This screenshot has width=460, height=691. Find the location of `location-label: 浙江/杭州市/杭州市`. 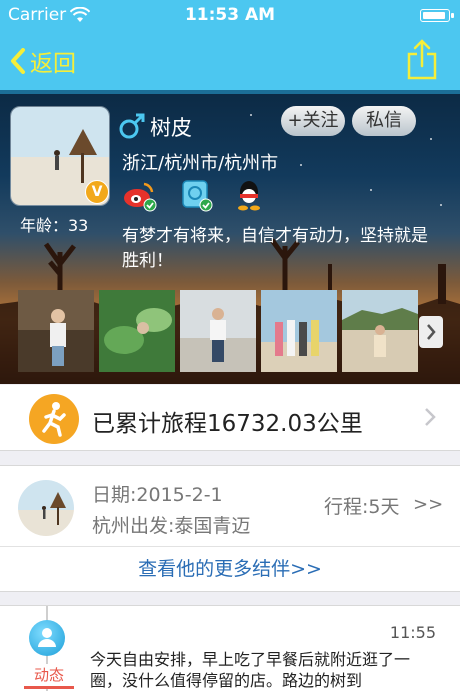

location-label: 浙江/杭州市/杭州市 is located at coordinates (200, 163).